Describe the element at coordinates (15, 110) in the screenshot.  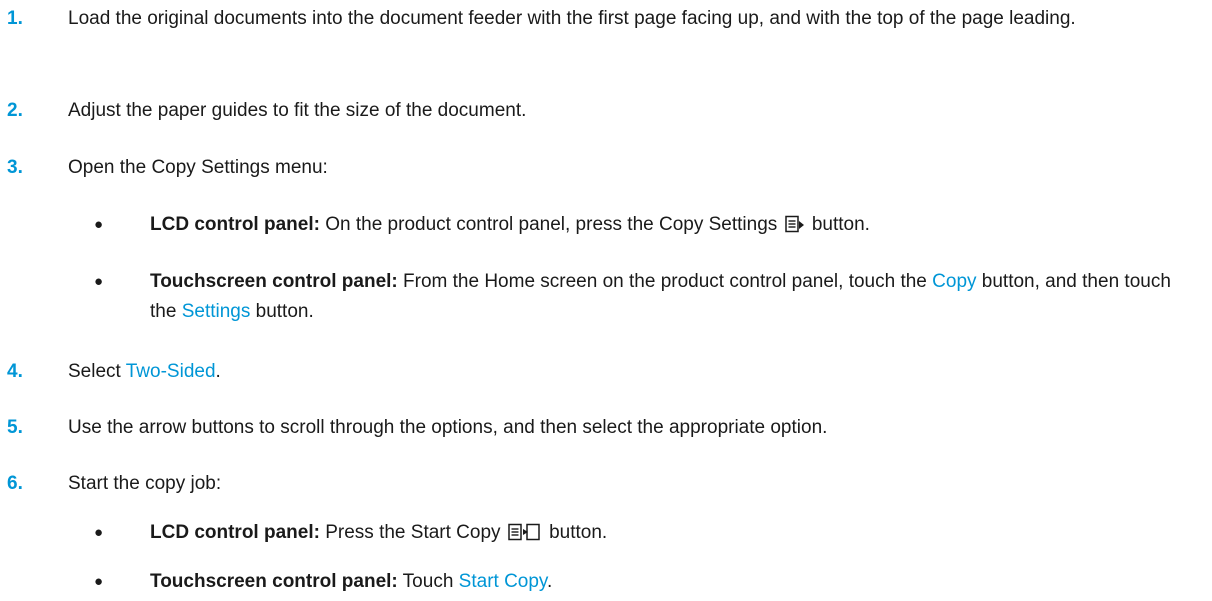
I see `step-number: 2.` at that location.